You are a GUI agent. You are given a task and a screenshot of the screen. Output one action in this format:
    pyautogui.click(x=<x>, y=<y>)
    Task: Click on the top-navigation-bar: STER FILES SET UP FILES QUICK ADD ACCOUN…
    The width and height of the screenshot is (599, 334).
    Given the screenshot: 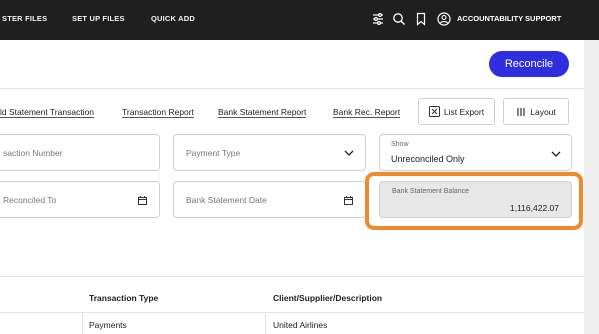 What is the action you would take?
    pyautogui.click(x=299, y=20)
    